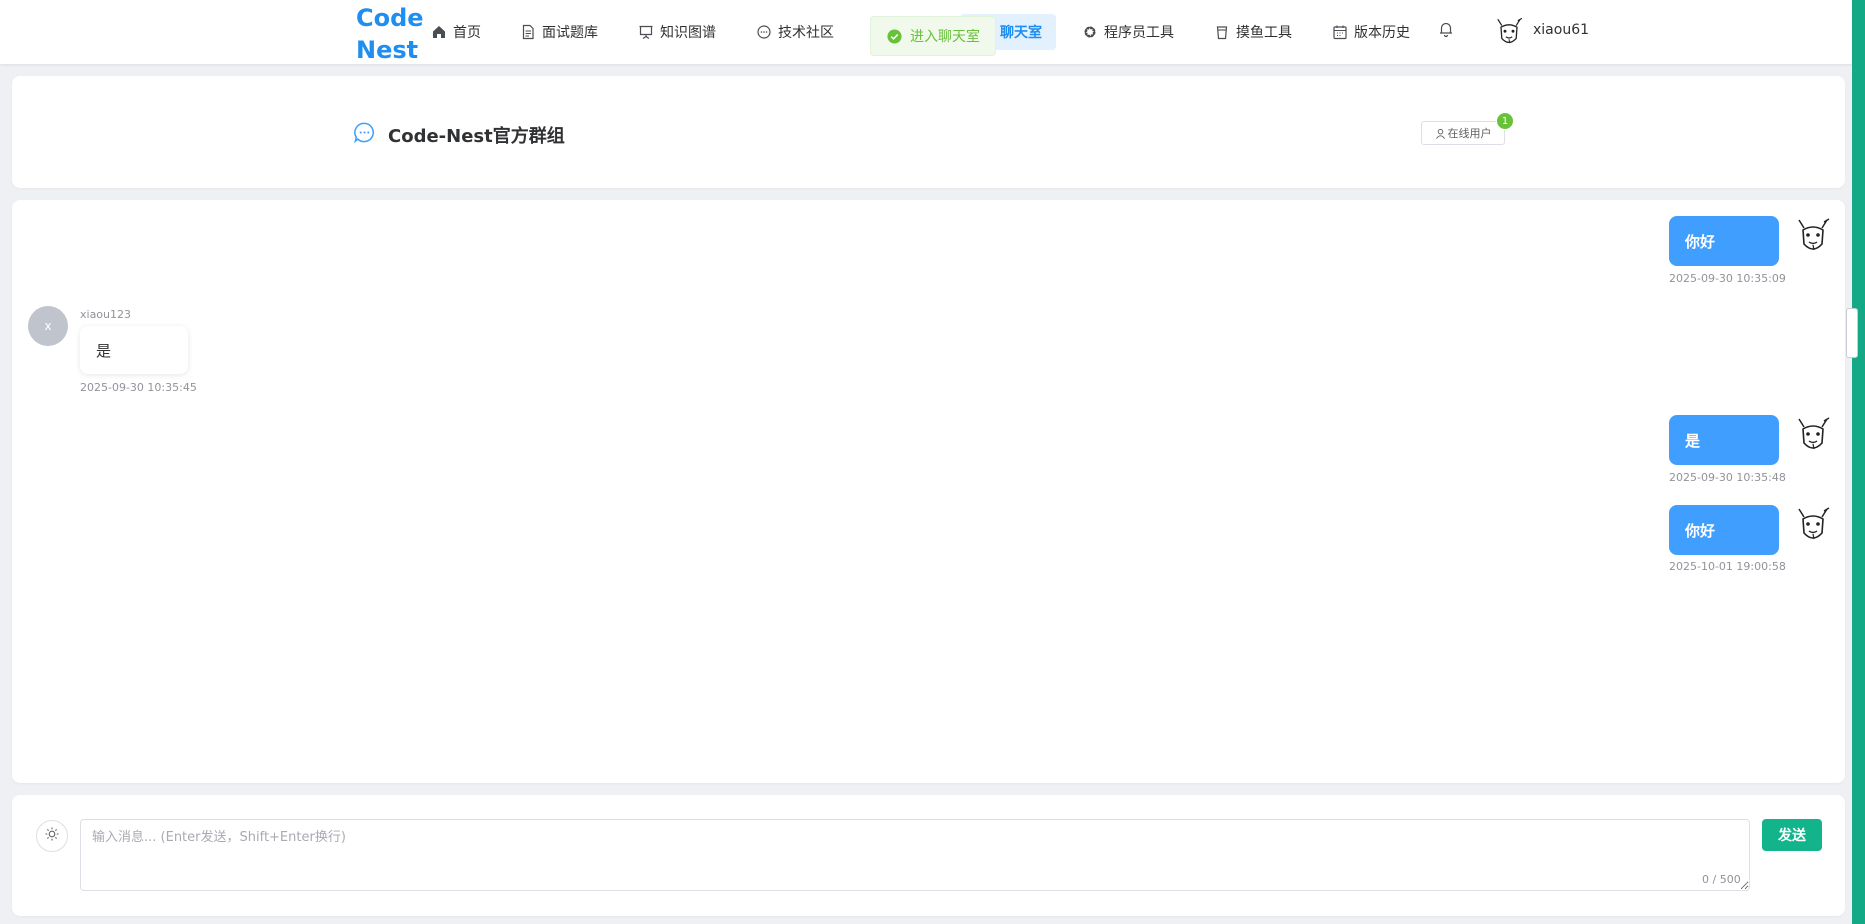 The width and height of the screenshot is (1865, 924). Describe the element at coordinates (390, 18) in the screenshot. I see `logo-line-1: Code` at that location.